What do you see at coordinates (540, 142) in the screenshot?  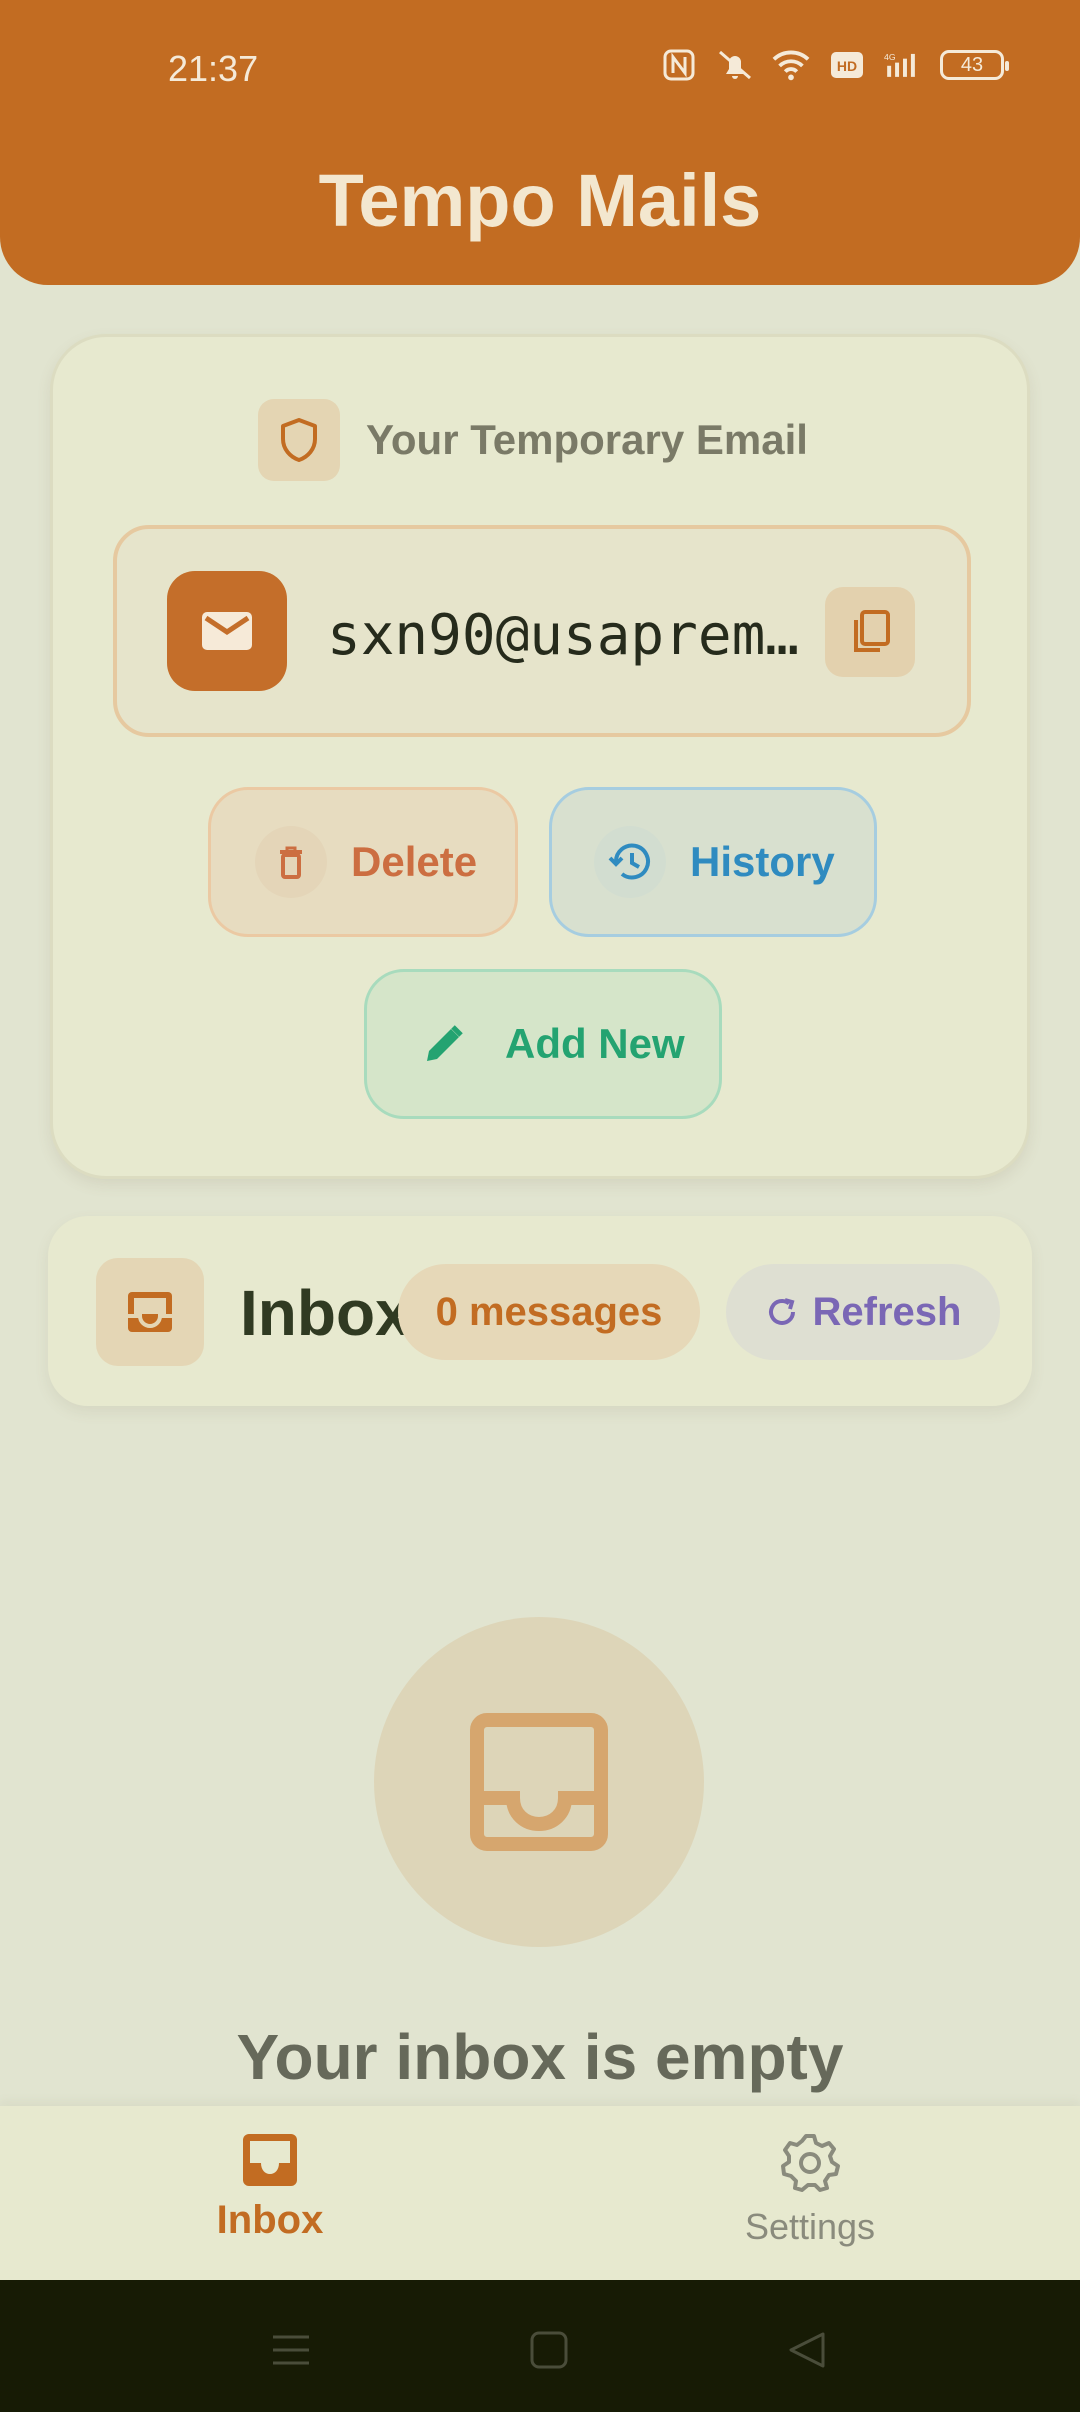 I see `app-header: 21:37 HD 4G 43 Tempo Mails` at bounding box center [540, 142].